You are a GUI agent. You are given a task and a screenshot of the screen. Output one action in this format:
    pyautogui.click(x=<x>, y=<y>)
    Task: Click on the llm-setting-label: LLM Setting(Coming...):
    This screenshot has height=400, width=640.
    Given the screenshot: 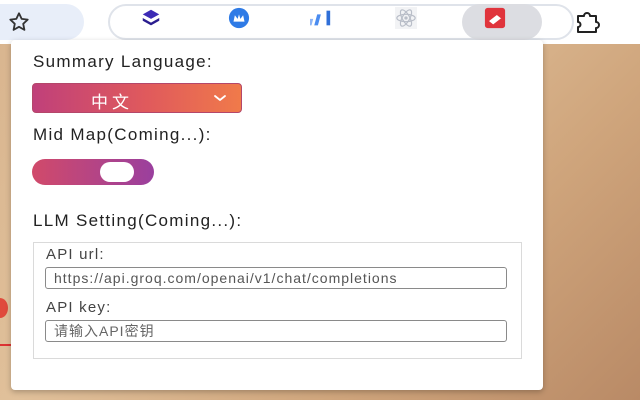 What is the action you would take?
    pyautogui.click(x=138, y=220)
    